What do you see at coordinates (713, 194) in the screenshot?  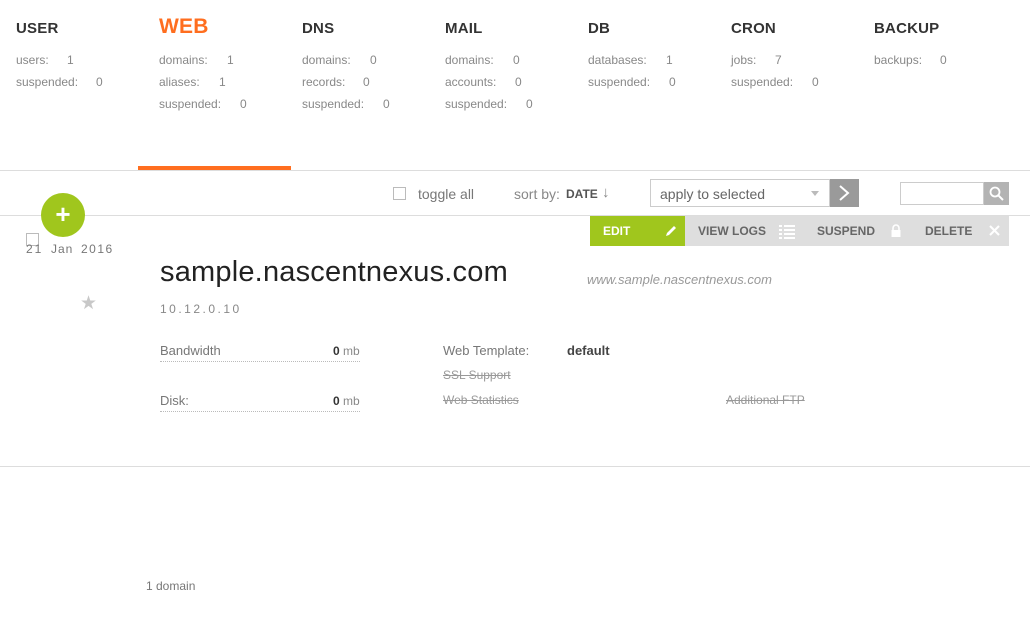 I see `bulk-action-placeholder: apply to selected` at bounding box center [713, 194].